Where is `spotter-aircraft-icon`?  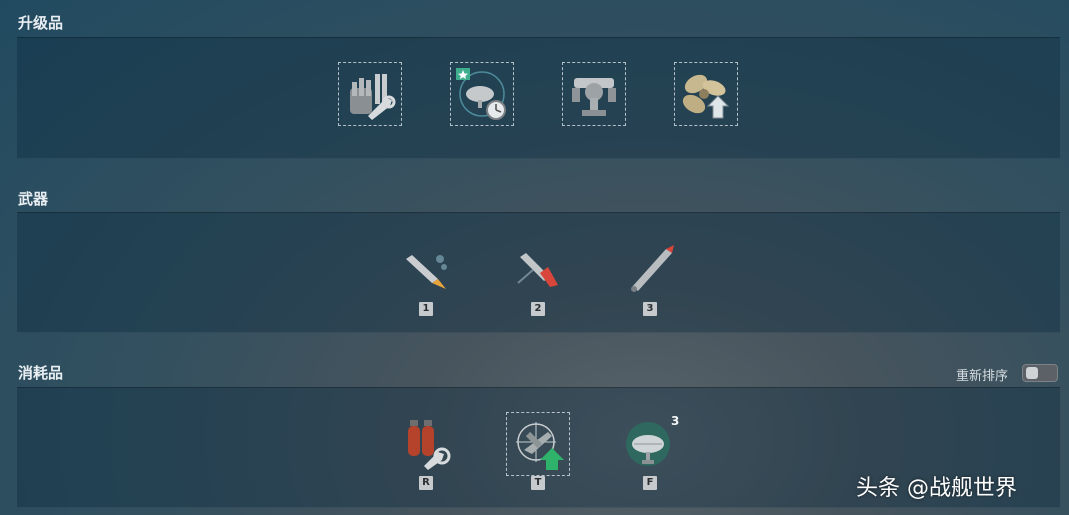 spotter-aircraft-icon is located at coordinates (538, 444).